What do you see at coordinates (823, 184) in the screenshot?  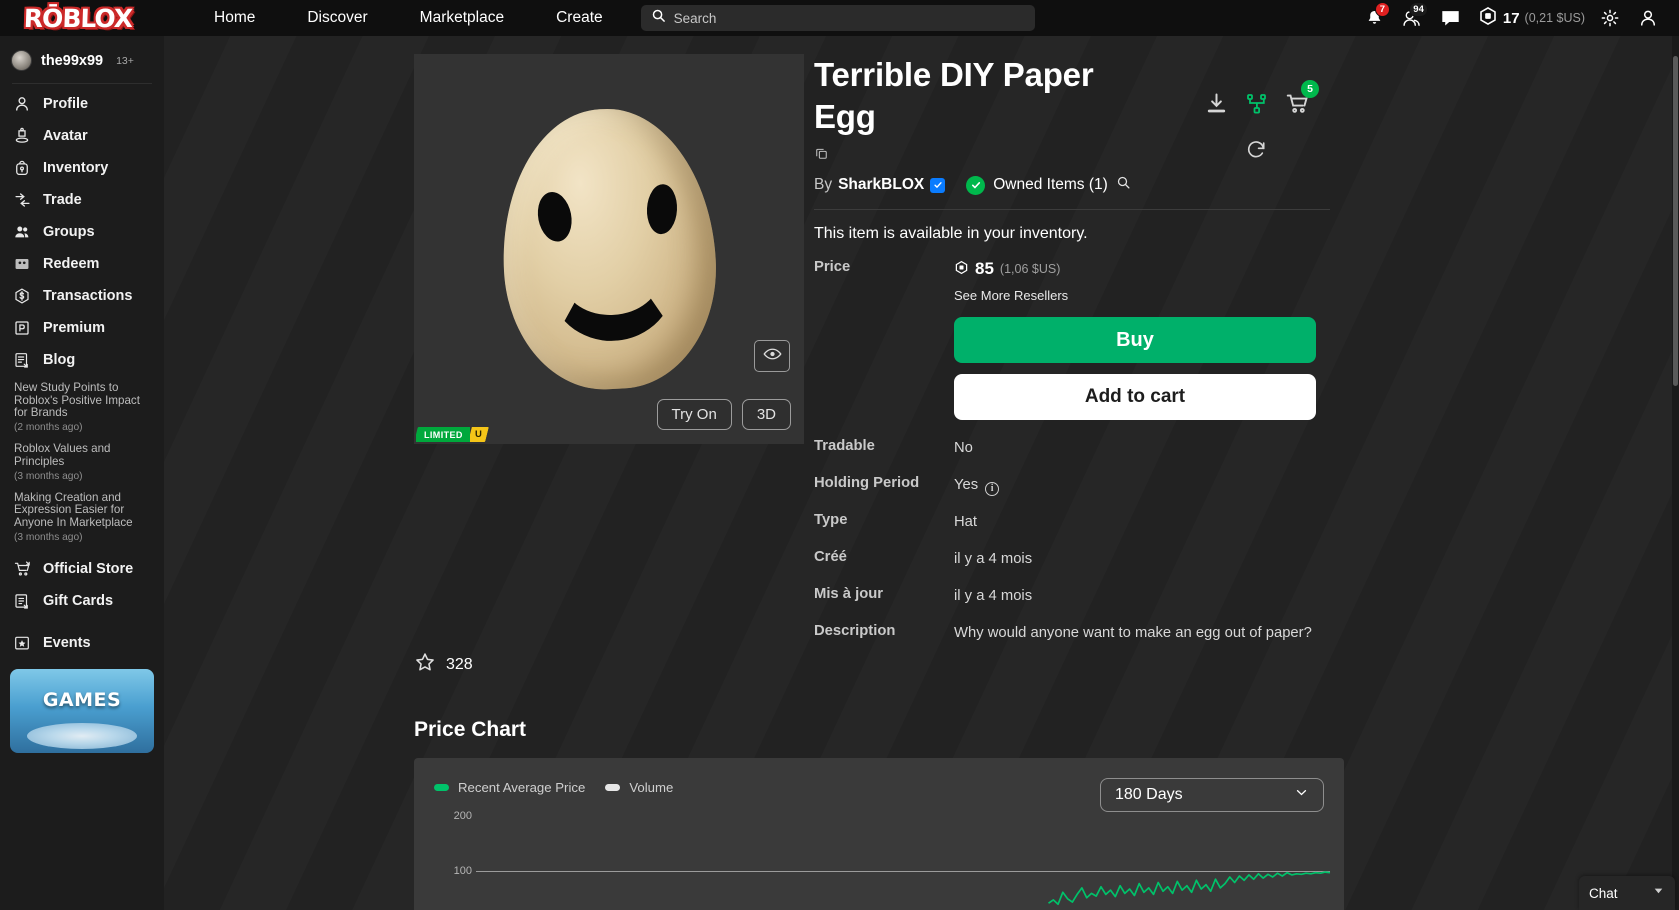 I see `by-label: By` at bounding box center [823, 184].